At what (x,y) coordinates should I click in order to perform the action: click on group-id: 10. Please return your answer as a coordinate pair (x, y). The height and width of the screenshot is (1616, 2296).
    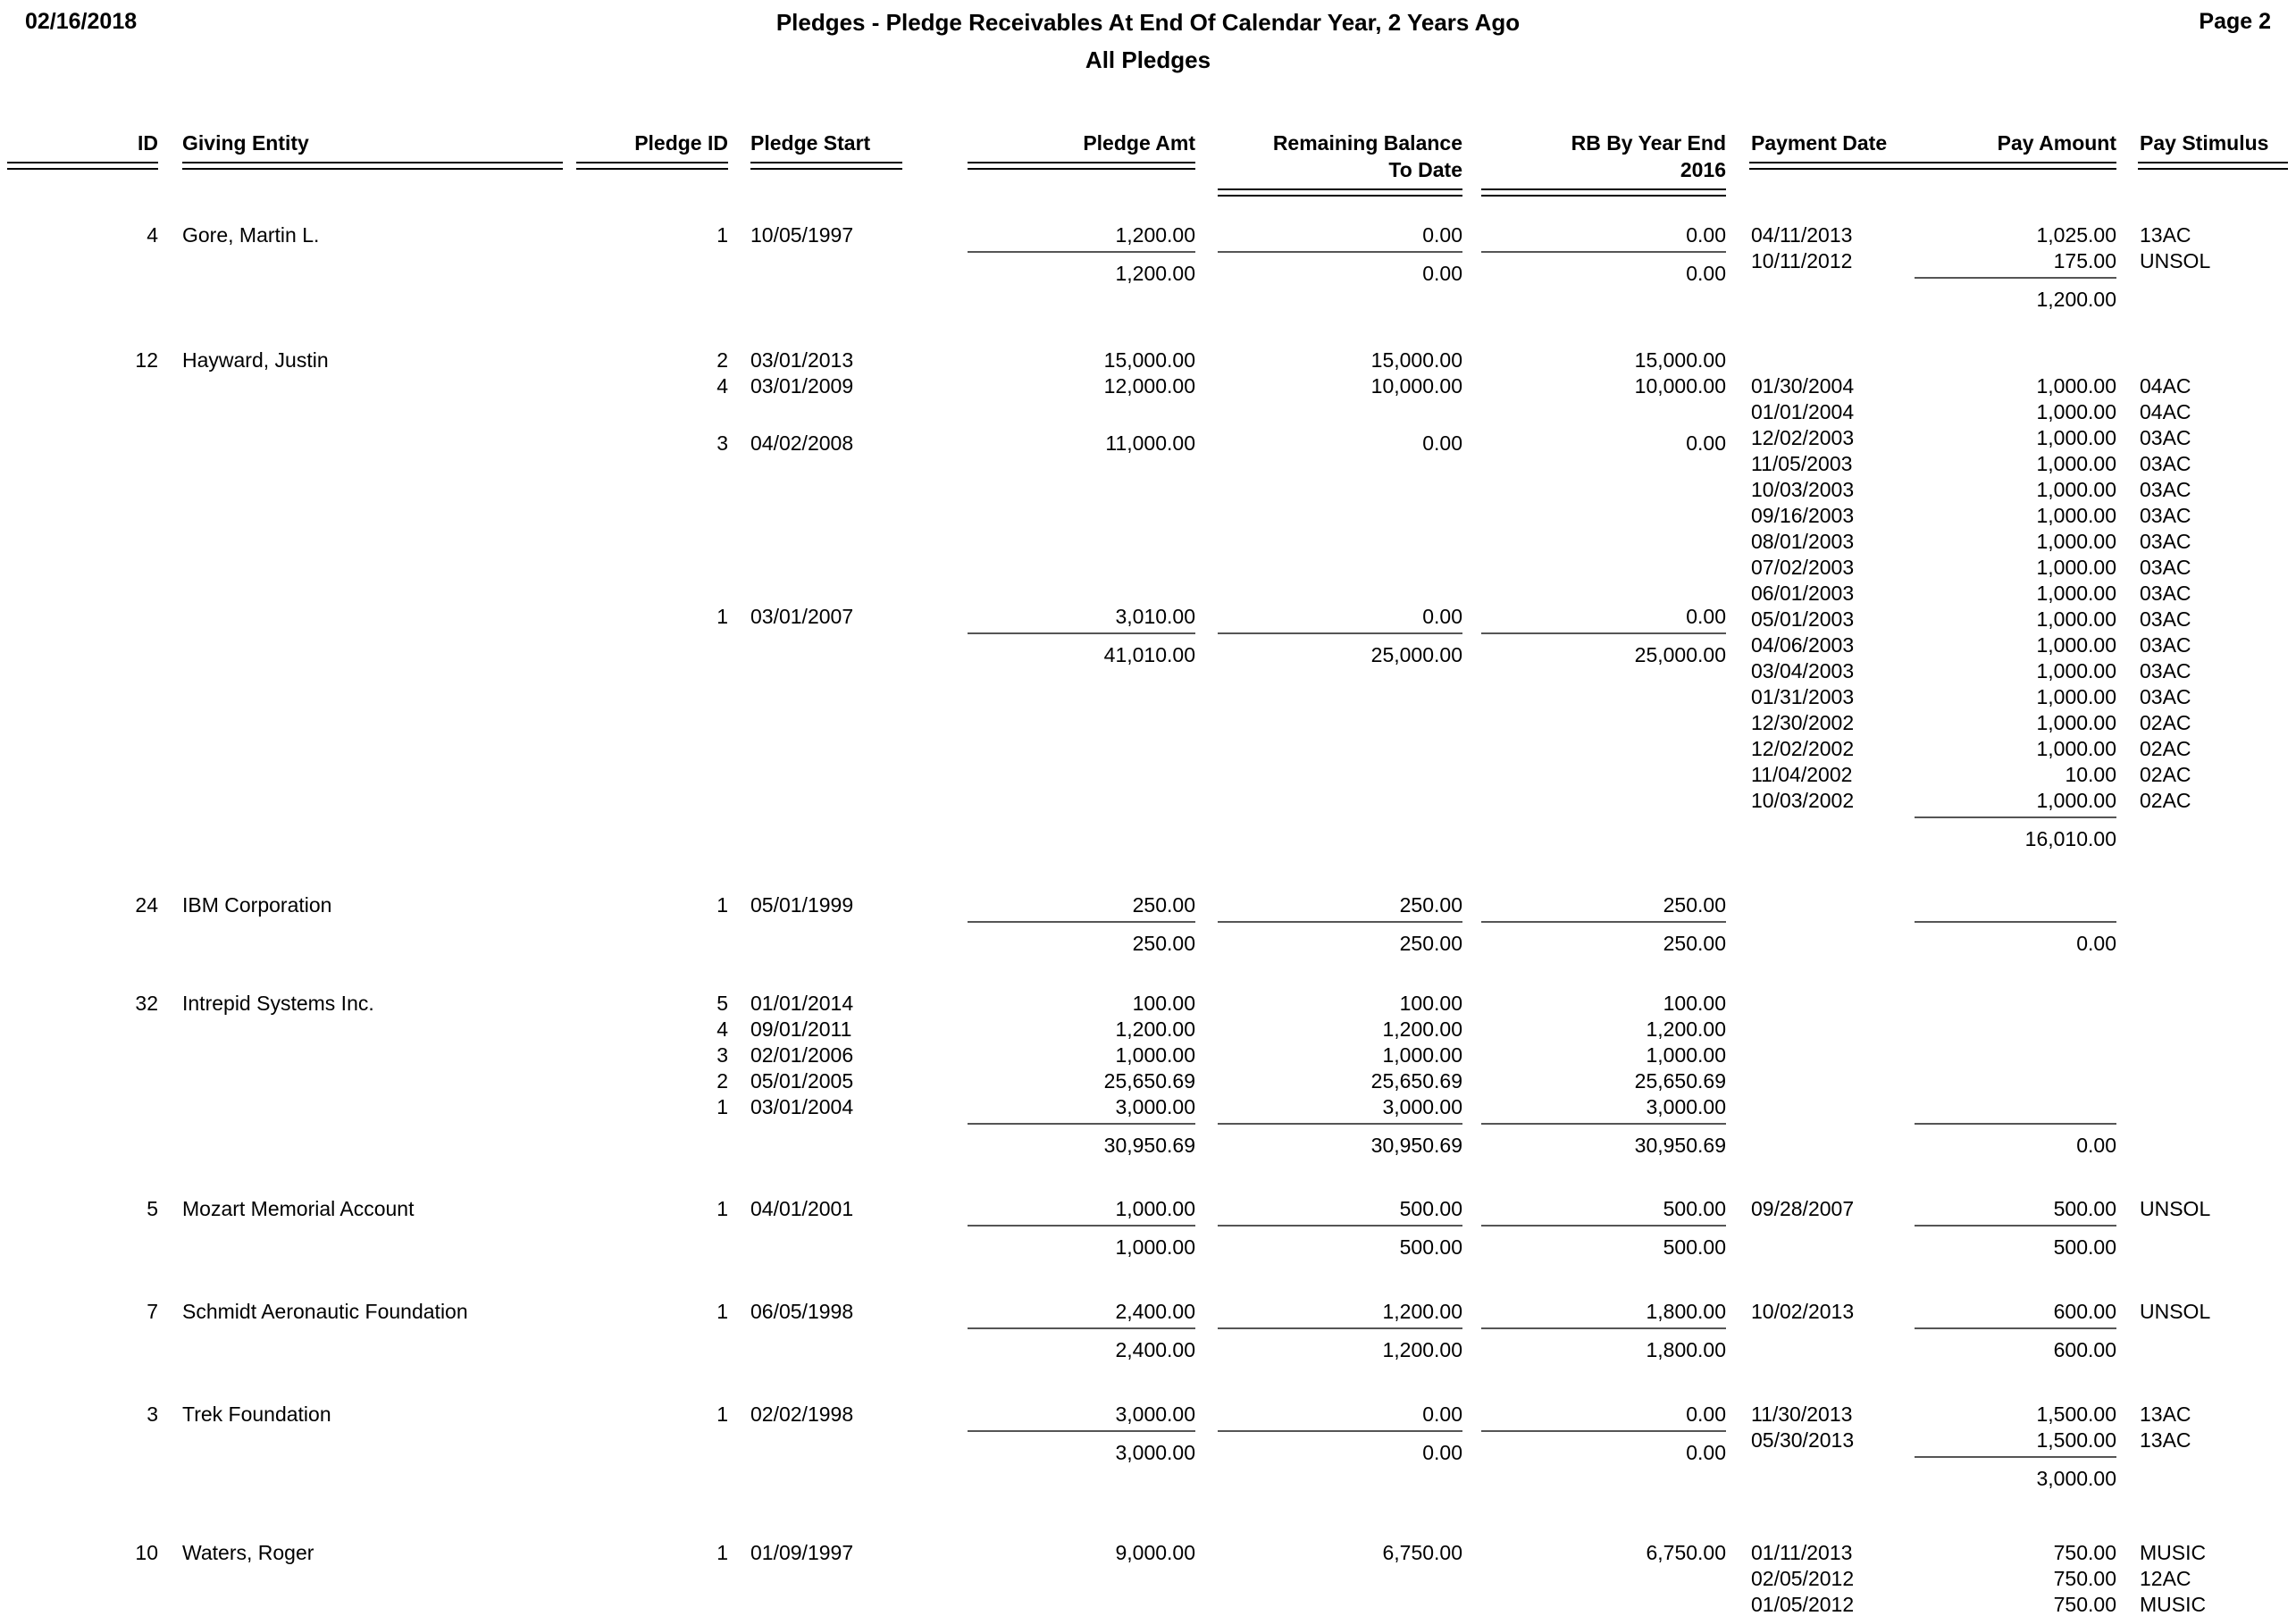
    Looking at the image, I should click on (146, 1553).